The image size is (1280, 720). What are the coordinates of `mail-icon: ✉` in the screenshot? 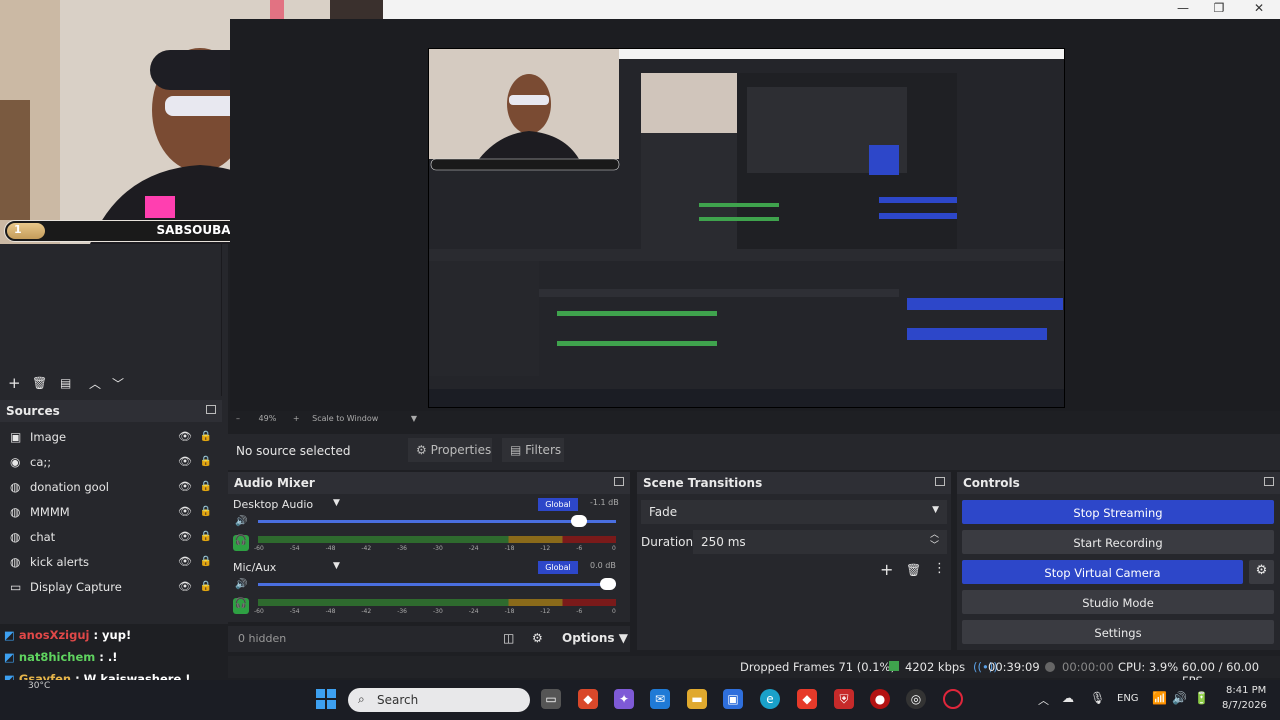 It's located at (660, 699).